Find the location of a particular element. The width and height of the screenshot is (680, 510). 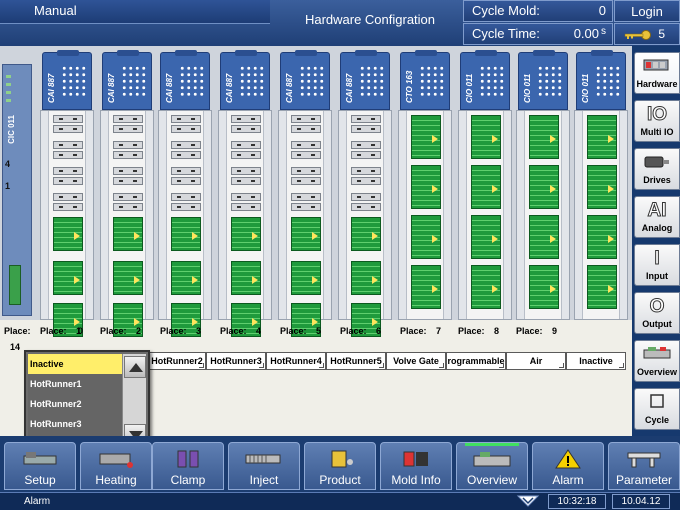

slot-select-6: rogrammable is located at coordinates (476, 361).